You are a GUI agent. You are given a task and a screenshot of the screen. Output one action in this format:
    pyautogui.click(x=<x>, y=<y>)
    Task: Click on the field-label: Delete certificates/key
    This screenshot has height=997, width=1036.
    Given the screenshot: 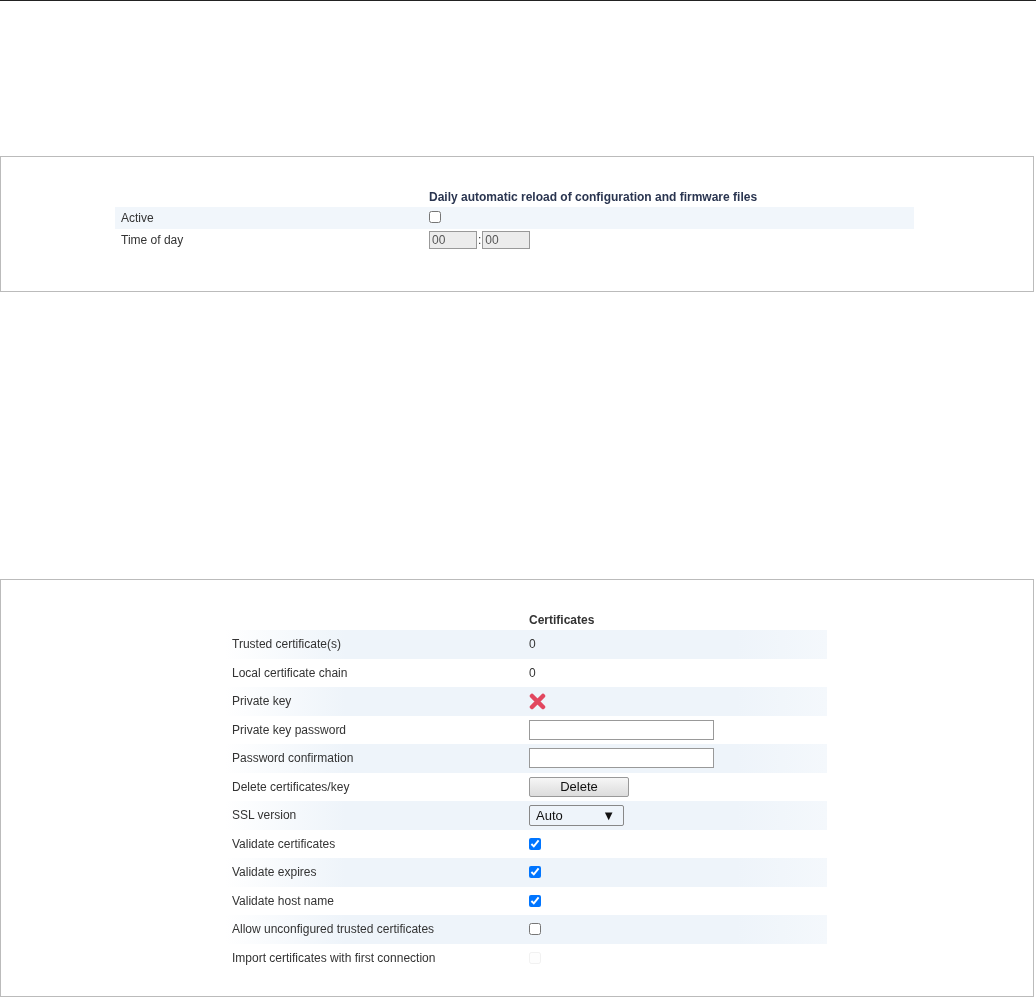 What is the action you would take?
    pyautogui.click(x=291, y=786)
    